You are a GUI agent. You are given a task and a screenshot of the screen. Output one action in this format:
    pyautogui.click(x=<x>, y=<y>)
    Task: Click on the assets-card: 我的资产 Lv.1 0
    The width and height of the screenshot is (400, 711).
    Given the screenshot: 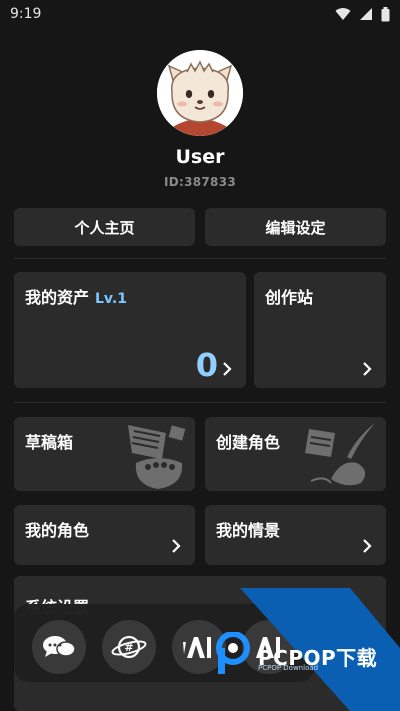 What is the action you would take?
    pyautogui.click(x=130, y=330)
    